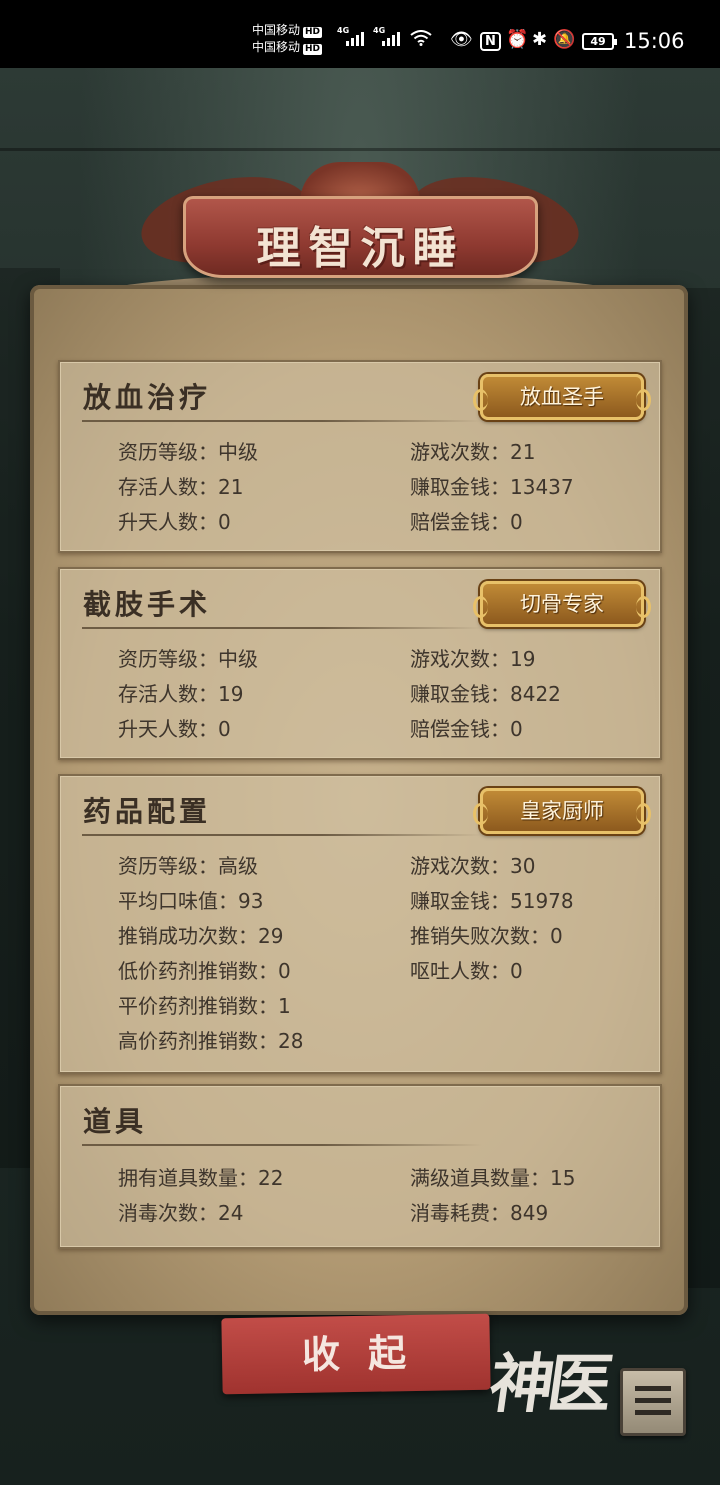  What do you see at coordinates (201, 1178) in the screenshot?
I see `stat-items-owned: 拥有道具数量：22` at bounding box center [201, 1178].